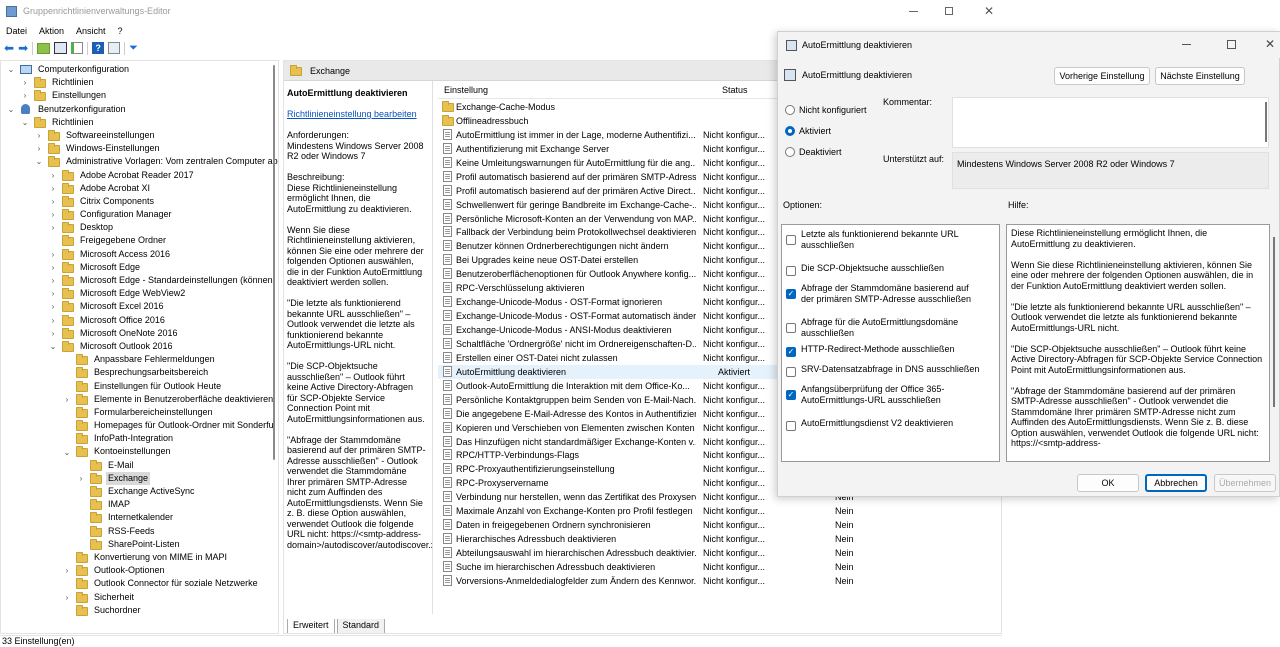 The height and width of the screenshot is (647, 1280). Describe the element at coordinates (139, 320) in the screenshot. I see `tree-item: › Microsoft Office 2016` at that location.